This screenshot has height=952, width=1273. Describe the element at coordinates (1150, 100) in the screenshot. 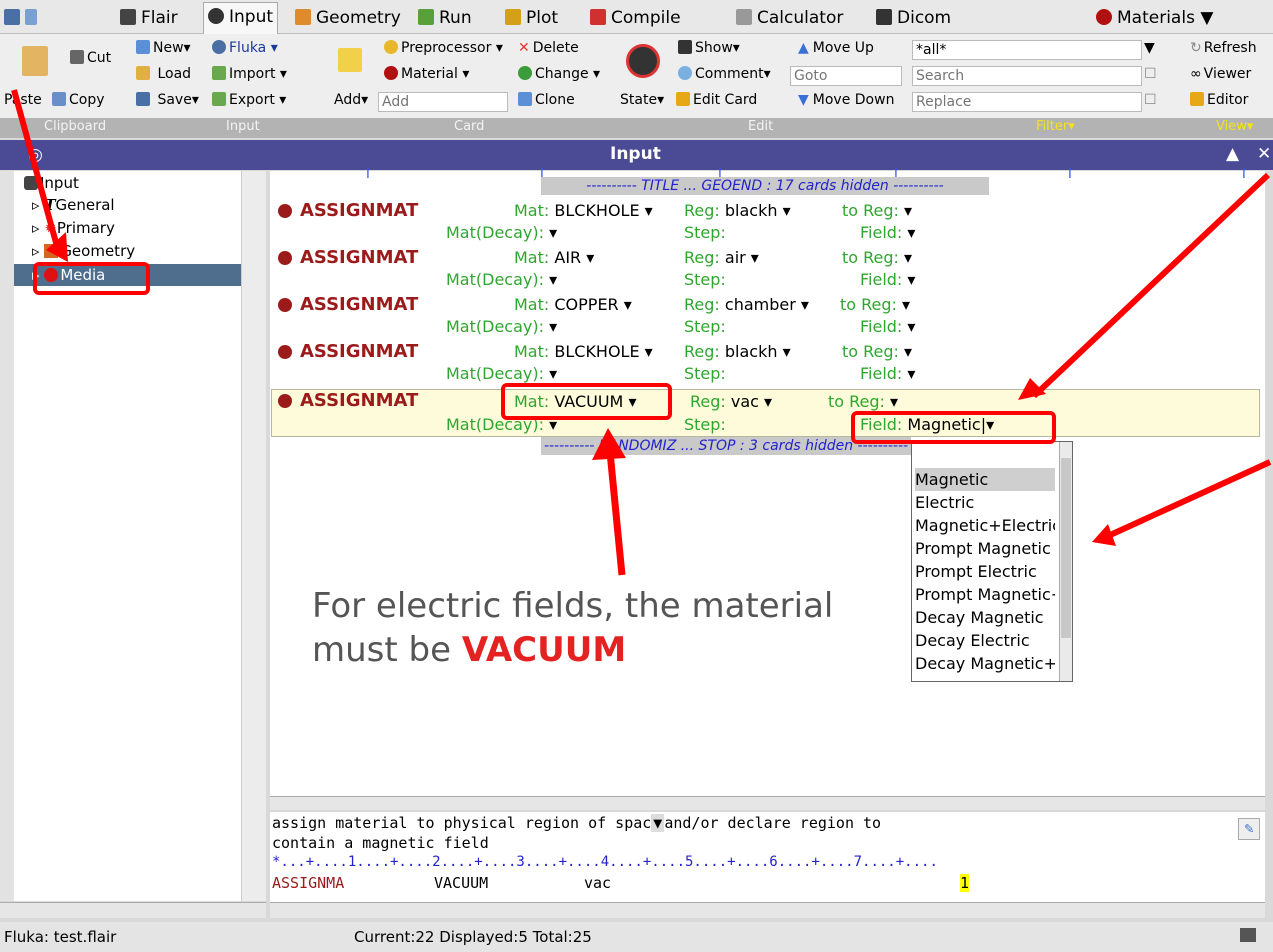

I see `replace-option-checkbox: ☐` at that location.